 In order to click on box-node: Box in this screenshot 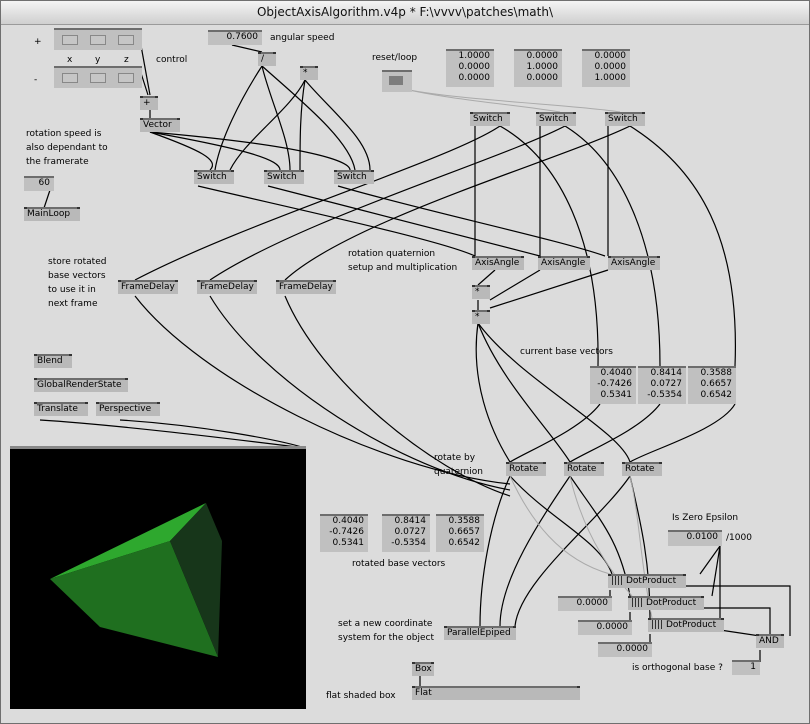, I will do `click(423, 669)`.